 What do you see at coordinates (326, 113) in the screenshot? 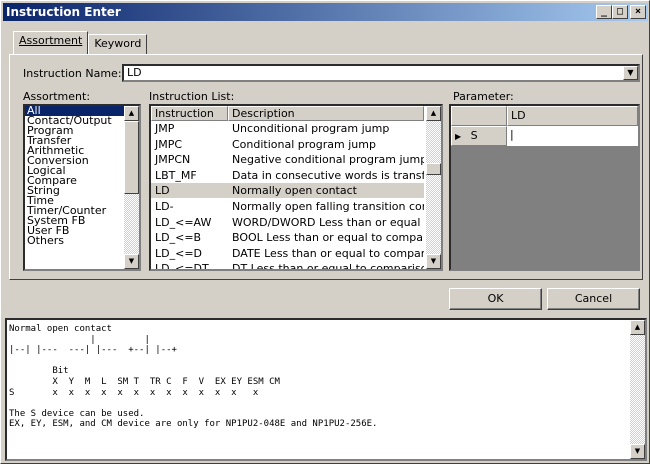
I see `col-description: Description` at bounding box center [326, 113].